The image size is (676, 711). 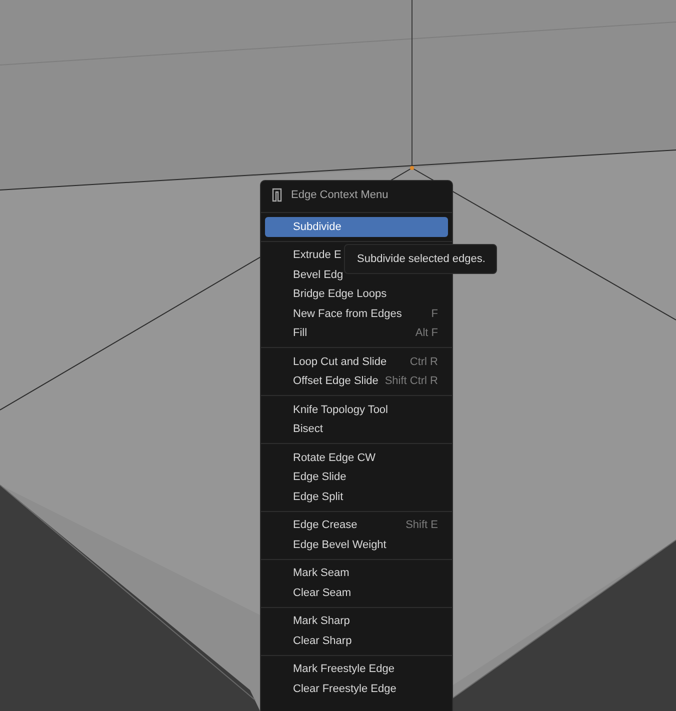 I want to click on menu-item: Clear Seam, so click(x=356, y=592).